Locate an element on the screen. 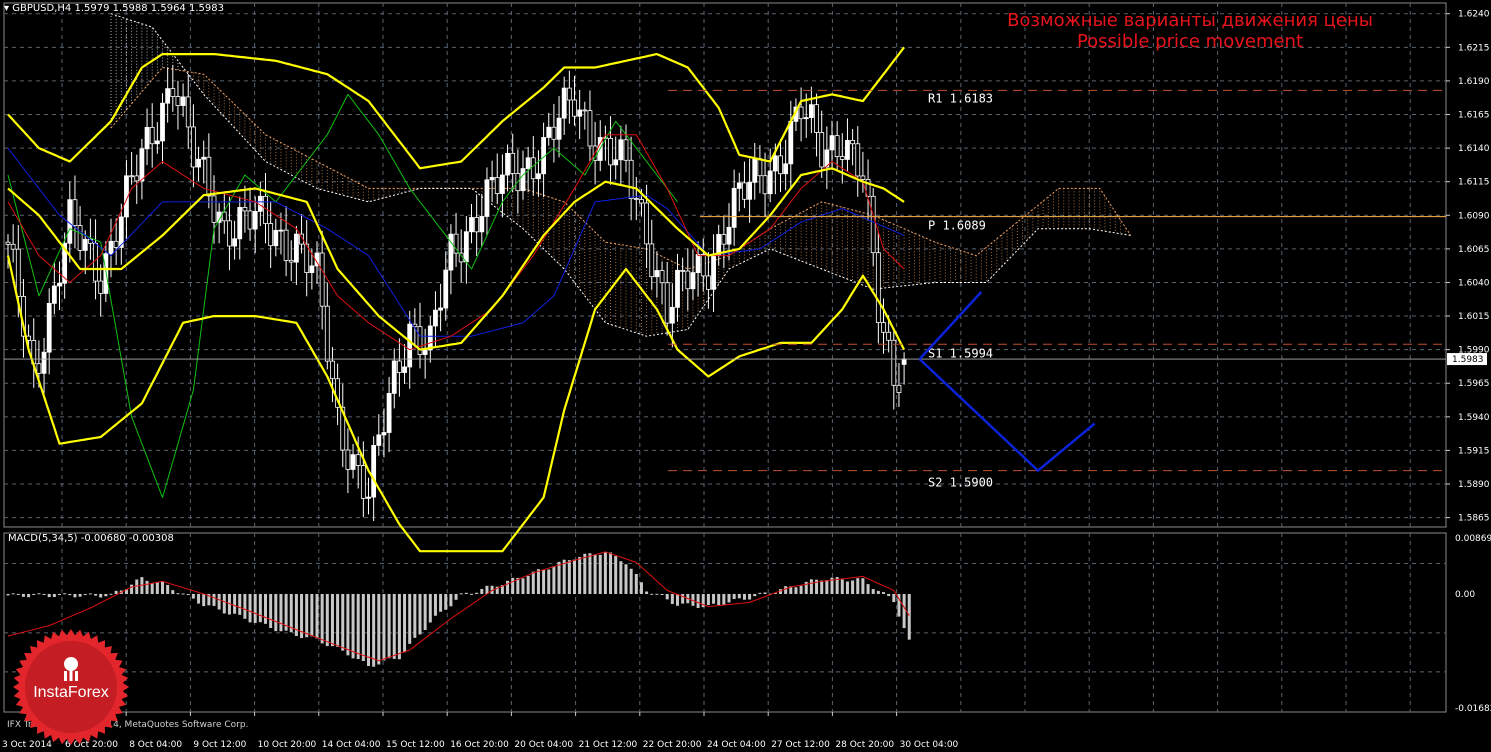  time-tick-label: 16 Oct 20:00 is located at coordinates (479, 745).